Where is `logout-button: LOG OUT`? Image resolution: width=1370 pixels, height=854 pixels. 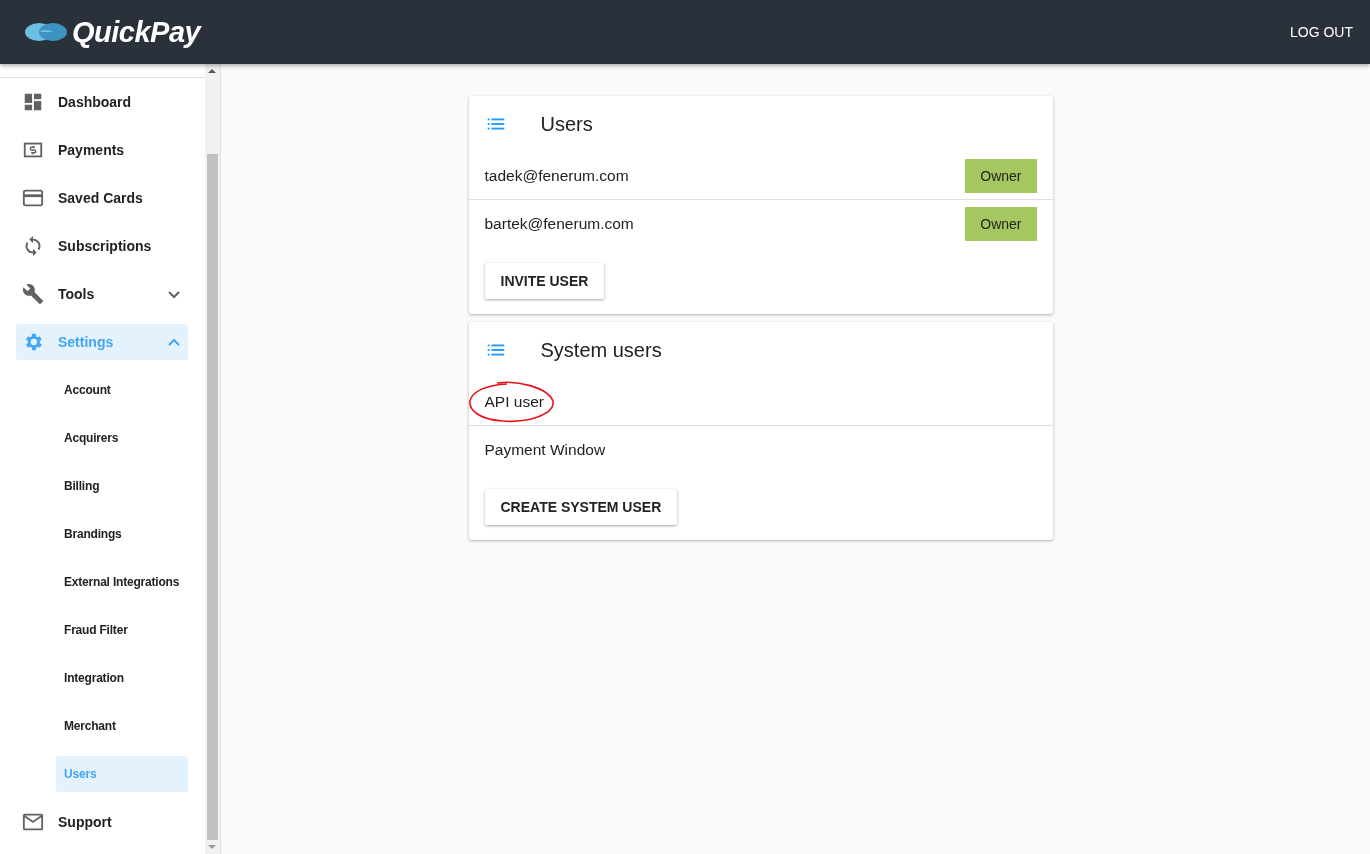
logout-button: LOG OUT is located at coordinates (1321, 32).